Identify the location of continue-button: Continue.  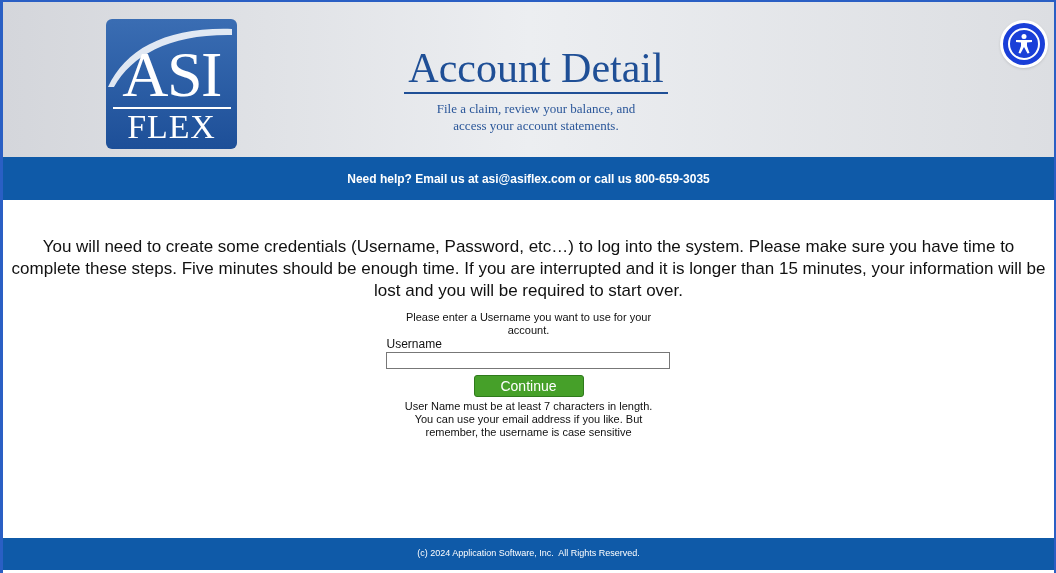
(528, 386).